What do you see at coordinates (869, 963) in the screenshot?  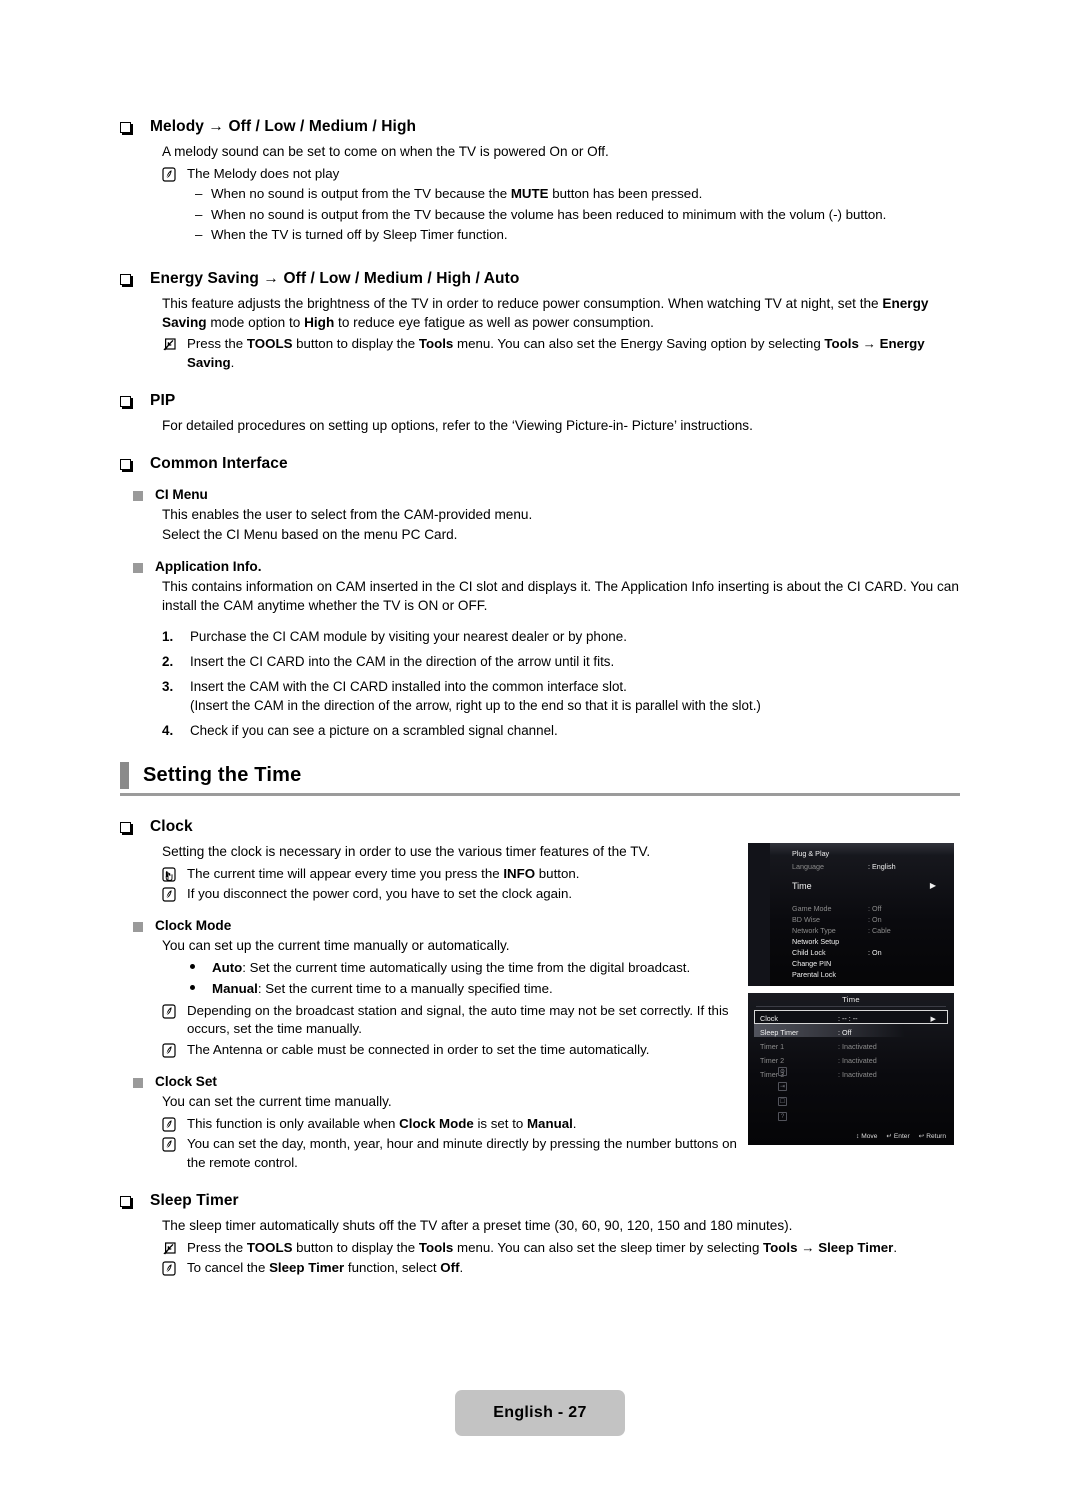 I see `osd-row-change-pin: Change PIN` at bounding box center [869, 963].